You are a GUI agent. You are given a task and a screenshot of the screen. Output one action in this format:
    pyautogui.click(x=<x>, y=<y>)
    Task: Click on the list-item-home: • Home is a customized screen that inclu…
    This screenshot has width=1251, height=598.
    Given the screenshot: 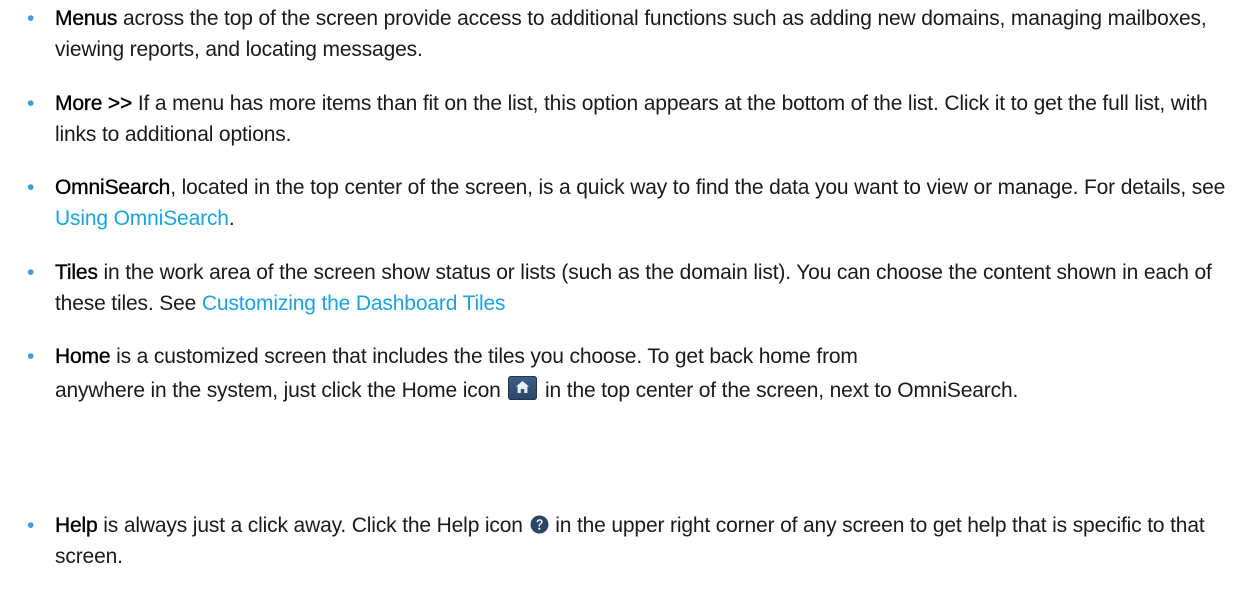 What is the action you would take?
    pyautogui.click(x=620, y=373)
    